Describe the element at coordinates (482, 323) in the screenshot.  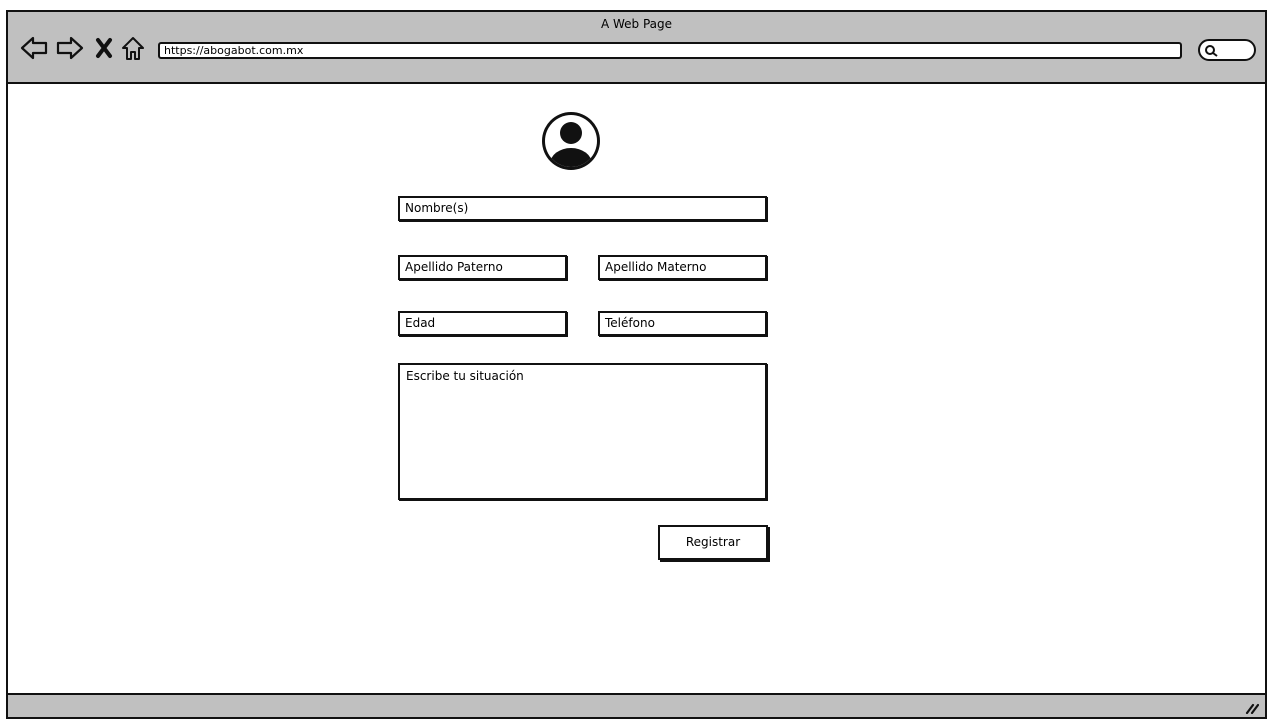
I see `edad-input: Edad` at that location.